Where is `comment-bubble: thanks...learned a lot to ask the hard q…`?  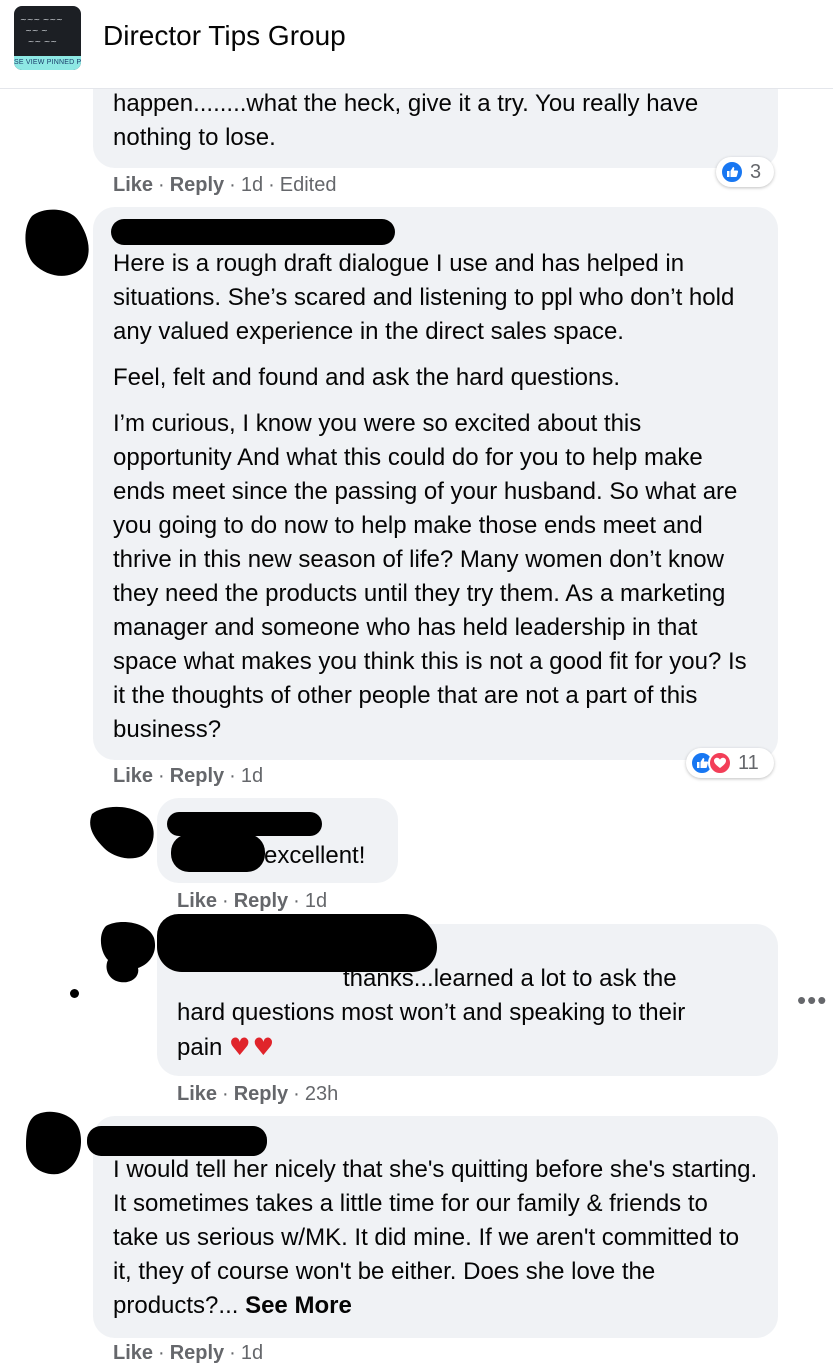
comment-bubble: thanks...learned a lot to ask the hard q… is located at coordinates (467, 995).